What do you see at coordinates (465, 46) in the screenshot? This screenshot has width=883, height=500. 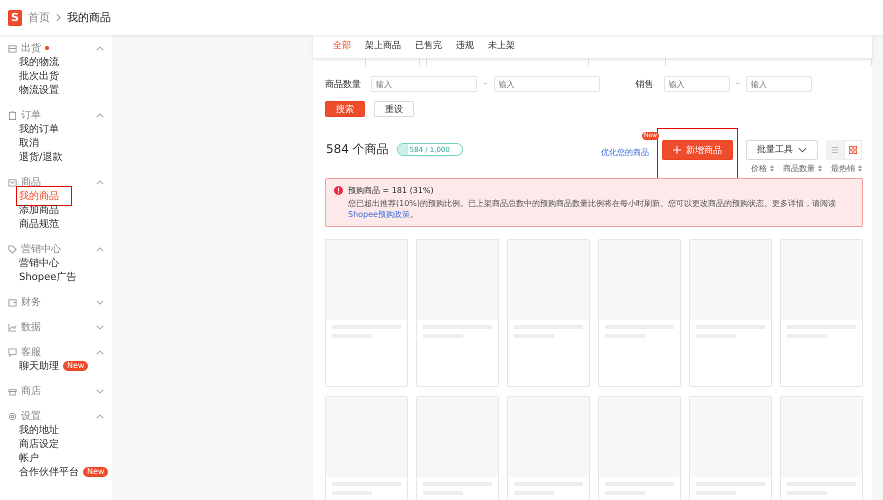 I see `tab: 违规` at bounding box center [465, 46].